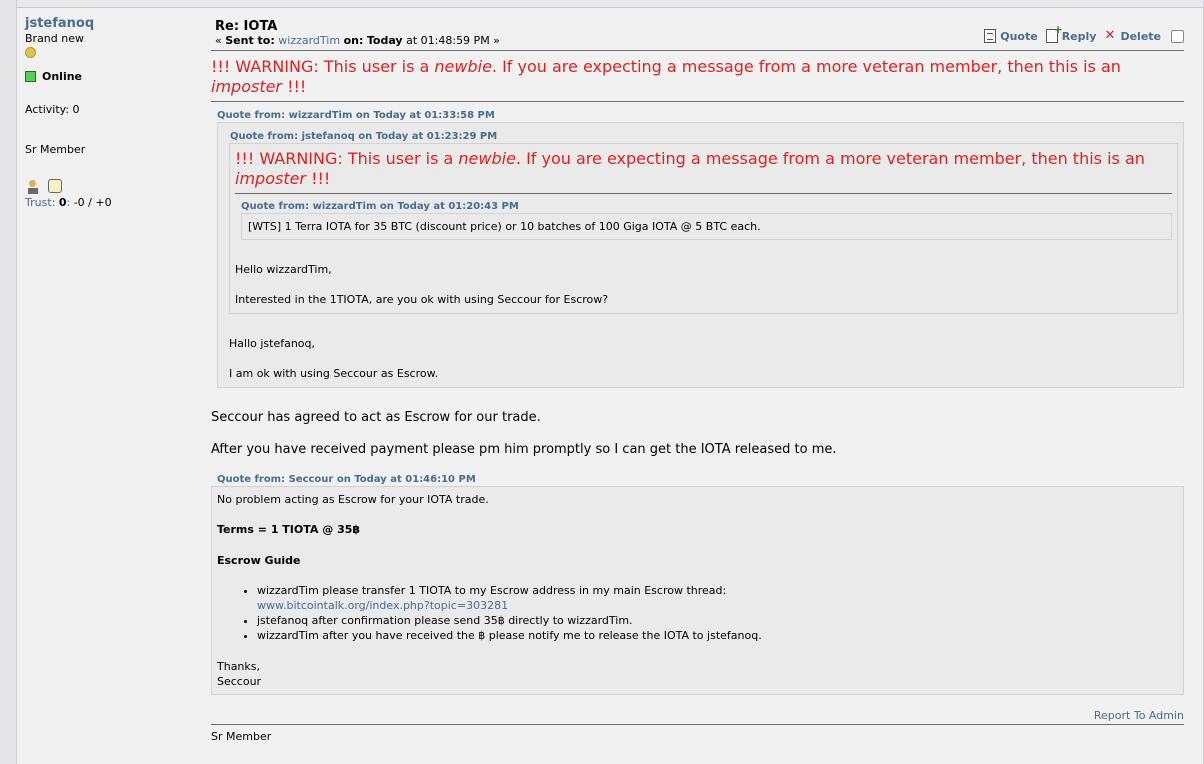  What do you see at coordinates (1054, 33) in the screenshot?
I see `reply-icon` at bounding box center [1054, 33].